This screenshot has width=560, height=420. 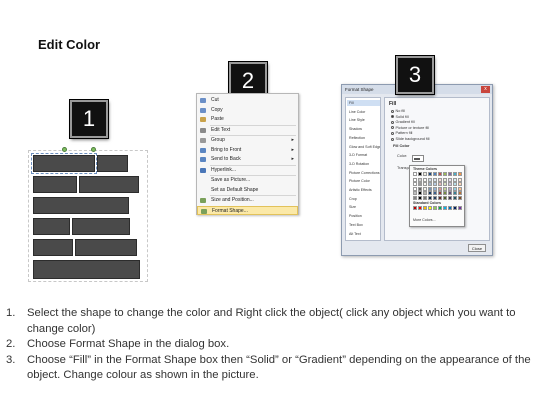 I want to click on dialog-nav-item: Position, so click(x=363, y=216).